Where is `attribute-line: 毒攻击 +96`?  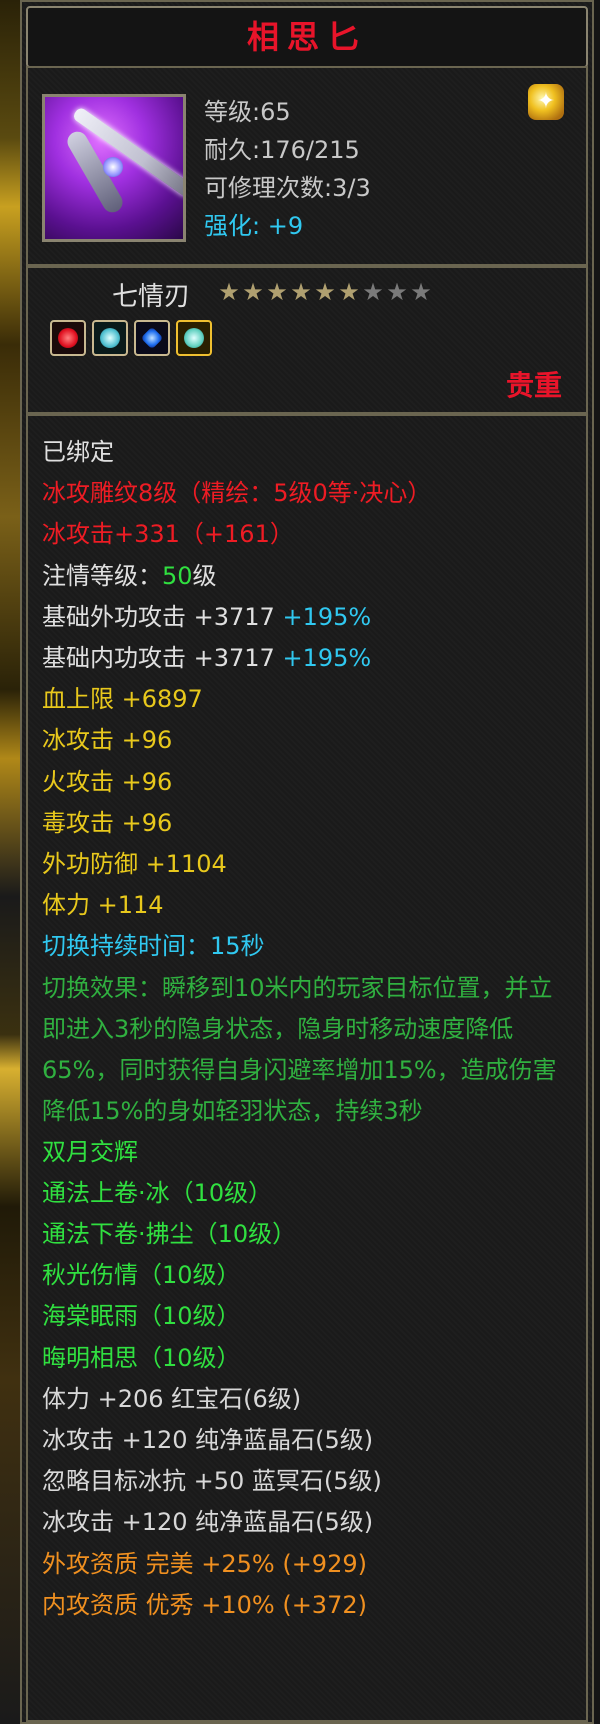 attribute-line: 毒攻击 +96 is located at coordinates (310, 823).